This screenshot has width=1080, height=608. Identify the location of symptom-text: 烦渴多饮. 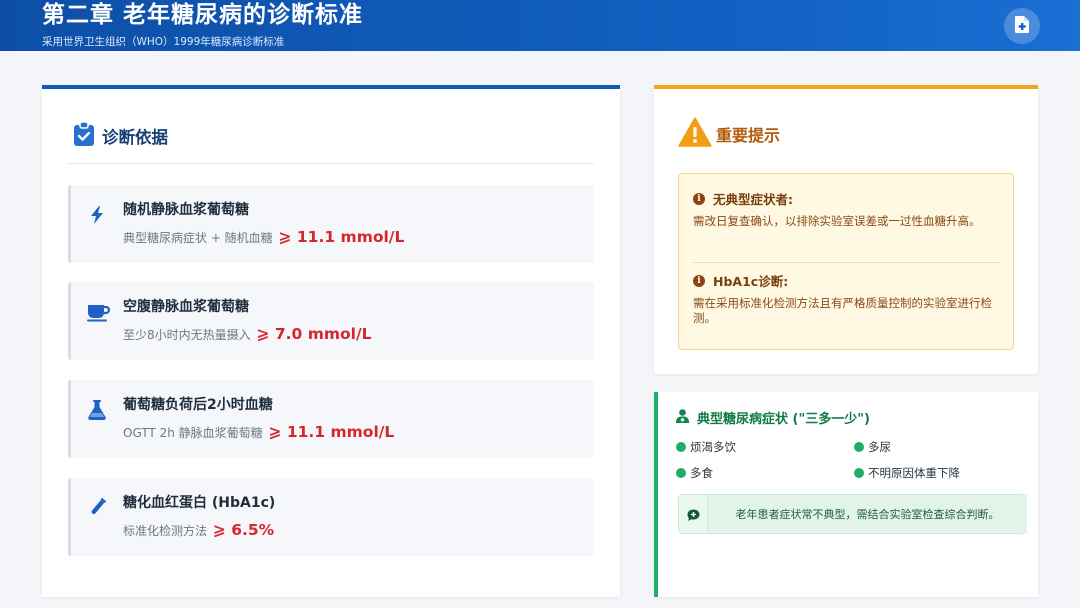
(713, 447).